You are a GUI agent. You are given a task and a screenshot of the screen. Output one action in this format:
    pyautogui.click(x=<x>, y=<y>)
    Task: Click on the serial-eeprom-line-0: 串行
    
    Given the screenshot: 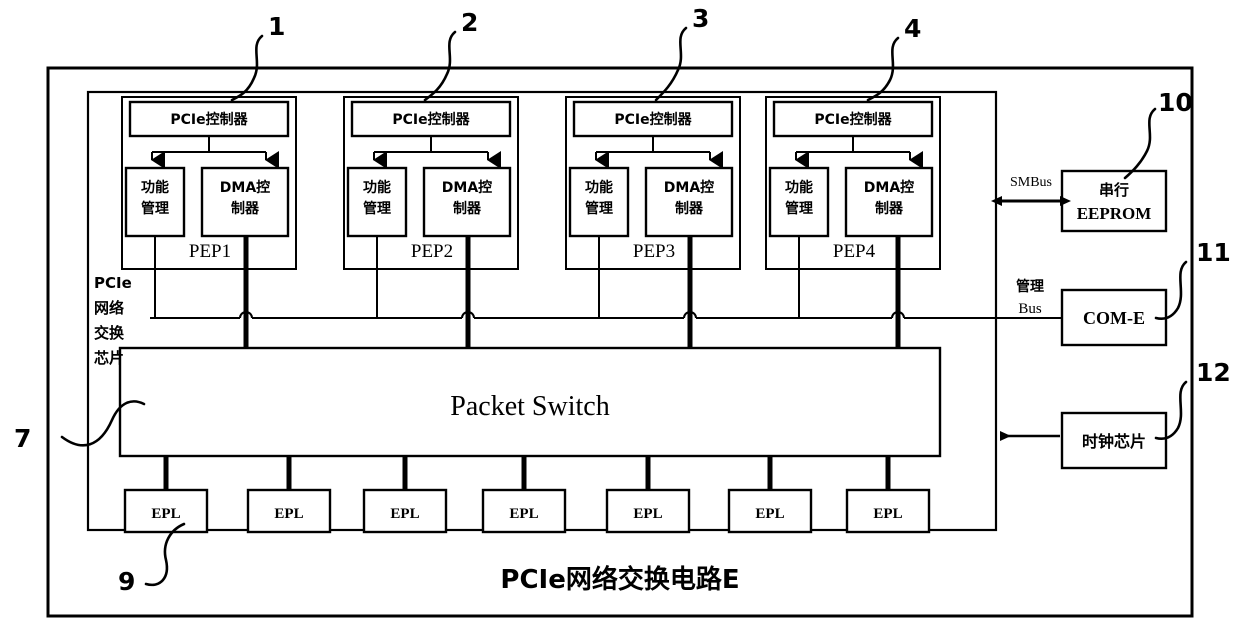 What is the action you would take?
    pyautogui.click(x=1114, y=190)
    